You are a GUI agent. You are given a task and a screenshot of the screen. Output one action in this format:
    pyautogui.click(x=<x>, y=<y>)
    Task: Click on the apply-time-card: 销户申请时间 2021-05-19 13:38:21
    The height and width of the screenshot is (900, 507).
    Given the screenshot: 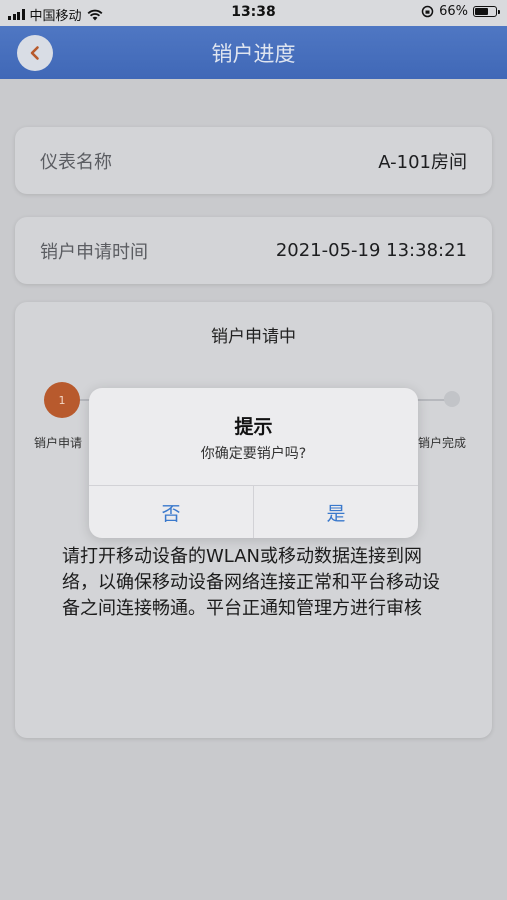 What is the action you would take?
    pyautogui.click(x=253, y=250)
    